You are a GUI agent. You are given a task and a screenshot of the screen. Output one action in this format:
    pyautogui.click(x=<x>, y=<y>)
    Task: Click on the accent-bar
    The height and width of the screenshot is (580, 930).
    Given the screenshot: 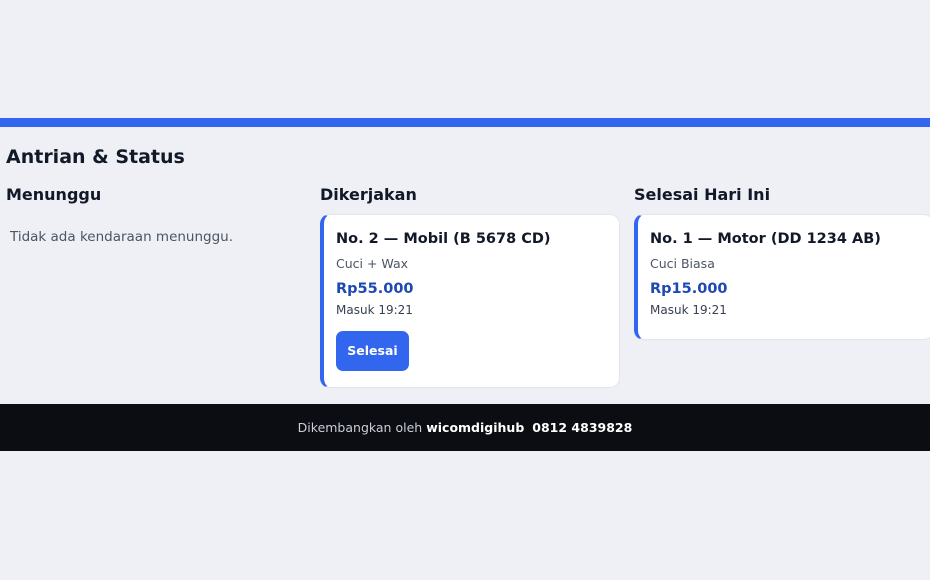 What is the action you would take?
    pyautogui.click(x=465, y=122)
    